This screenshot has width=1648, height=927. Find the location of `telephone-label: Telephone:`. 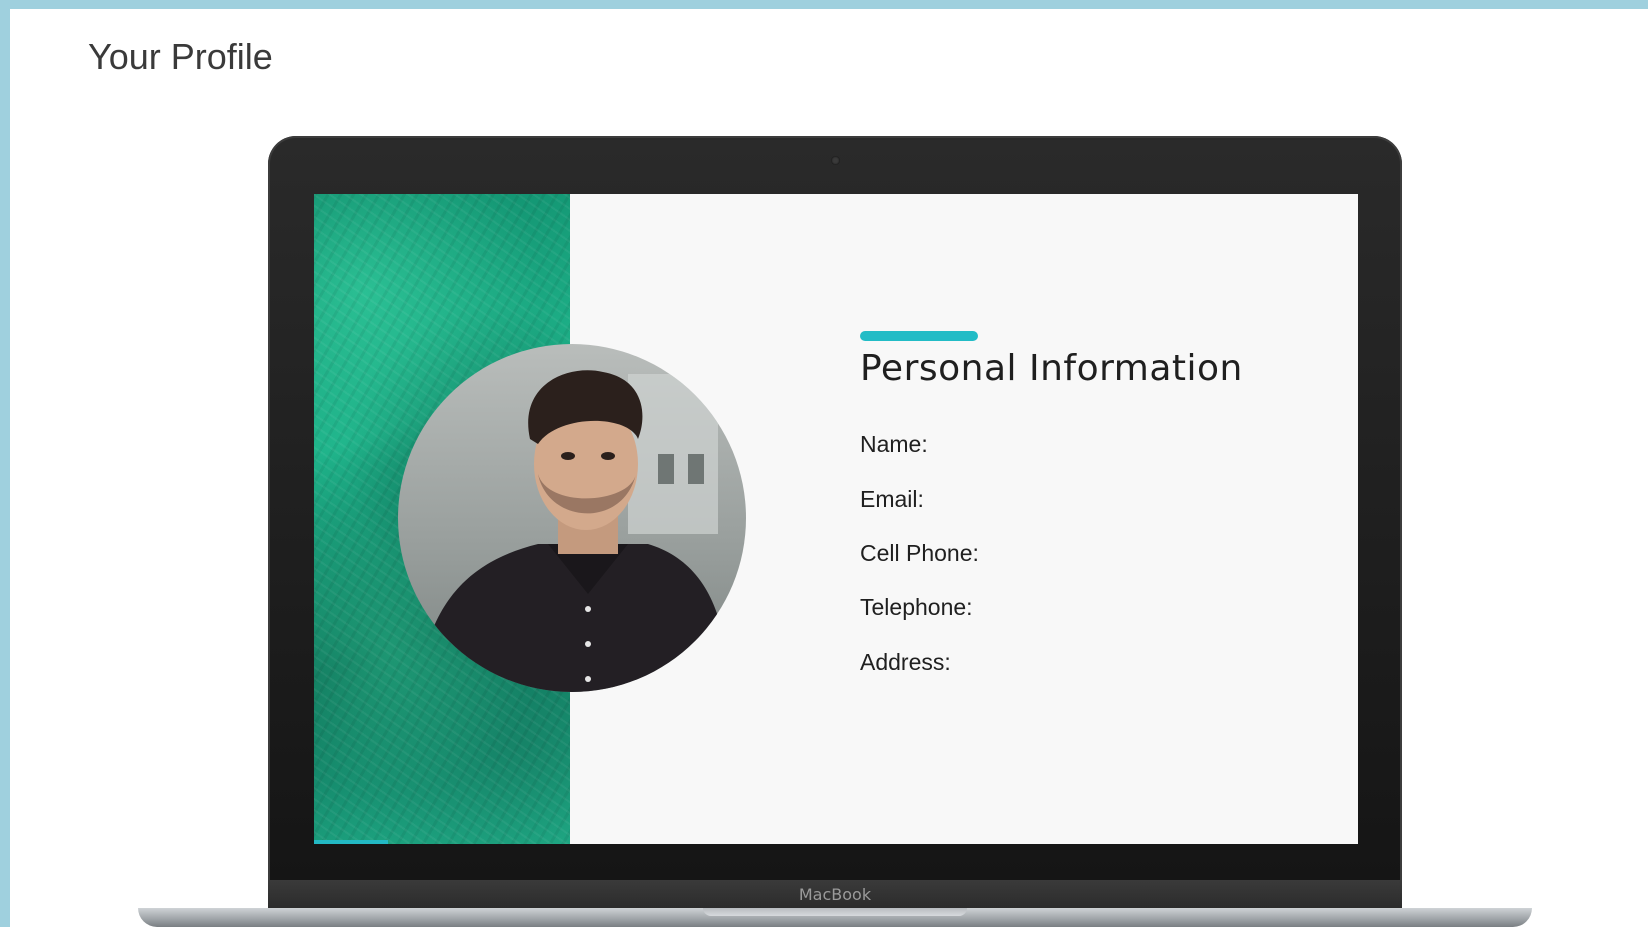

telephone-label: Telephone: is located at coordinates (916, 607).